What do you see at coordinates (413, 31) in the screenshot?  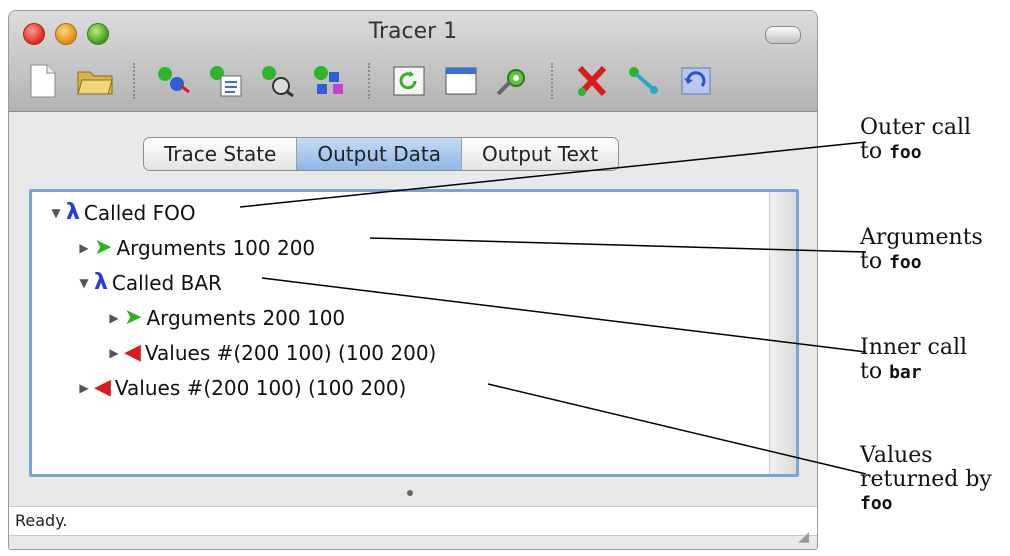 I see `window-title: Tracer 1` at bounding box center [413, 31].